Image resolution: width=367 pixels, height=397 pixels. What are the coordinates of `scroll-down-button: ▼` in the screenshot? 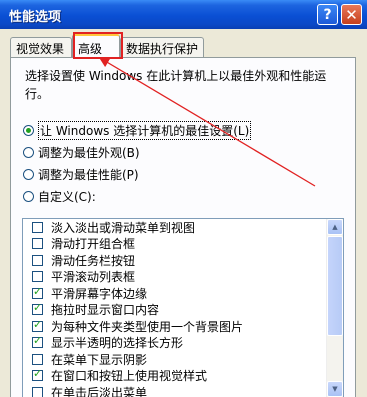 It's located at (335, 389).